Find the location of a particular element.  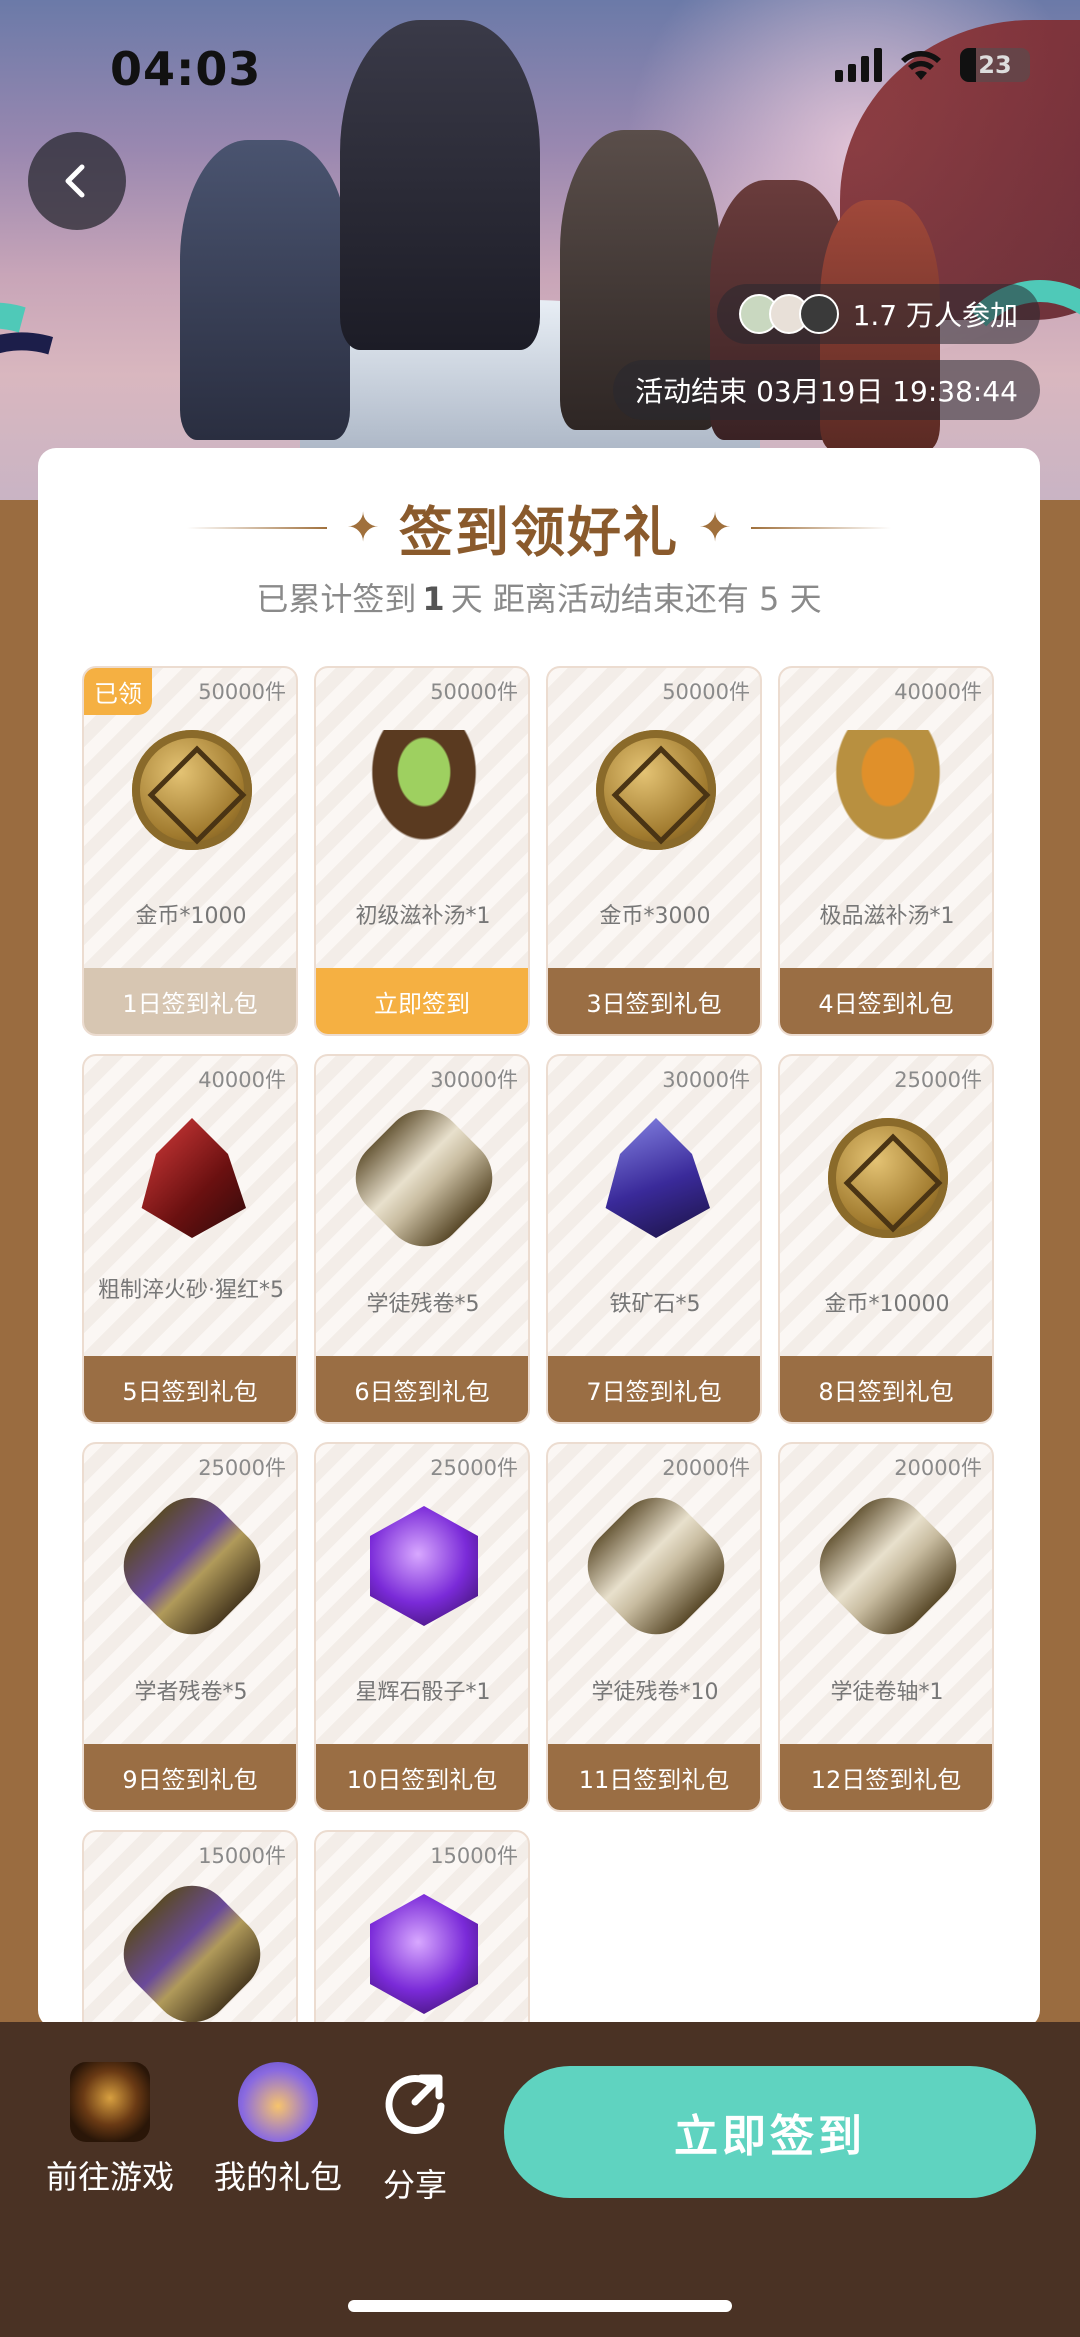

bottom-action-bar: 前往游戏 我的礼包 分享 立即签到 is located at coordinates (540, 2179).